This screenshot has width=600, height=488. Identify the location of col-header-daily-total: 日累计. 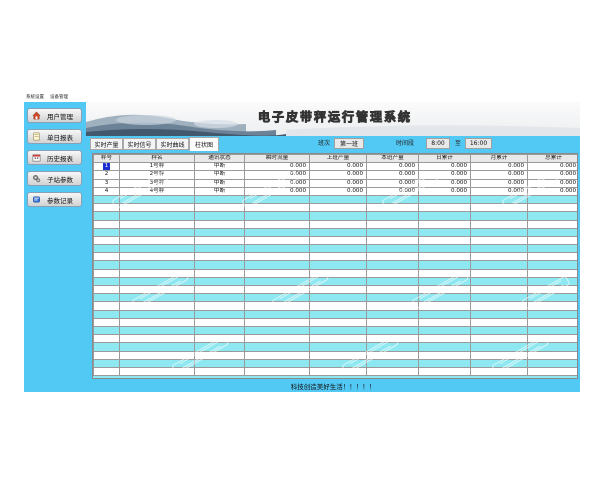
(444, 159).